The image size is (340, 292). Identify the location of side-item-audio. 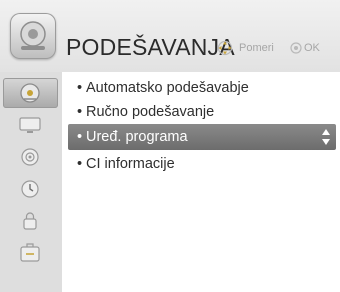
(30, 157).